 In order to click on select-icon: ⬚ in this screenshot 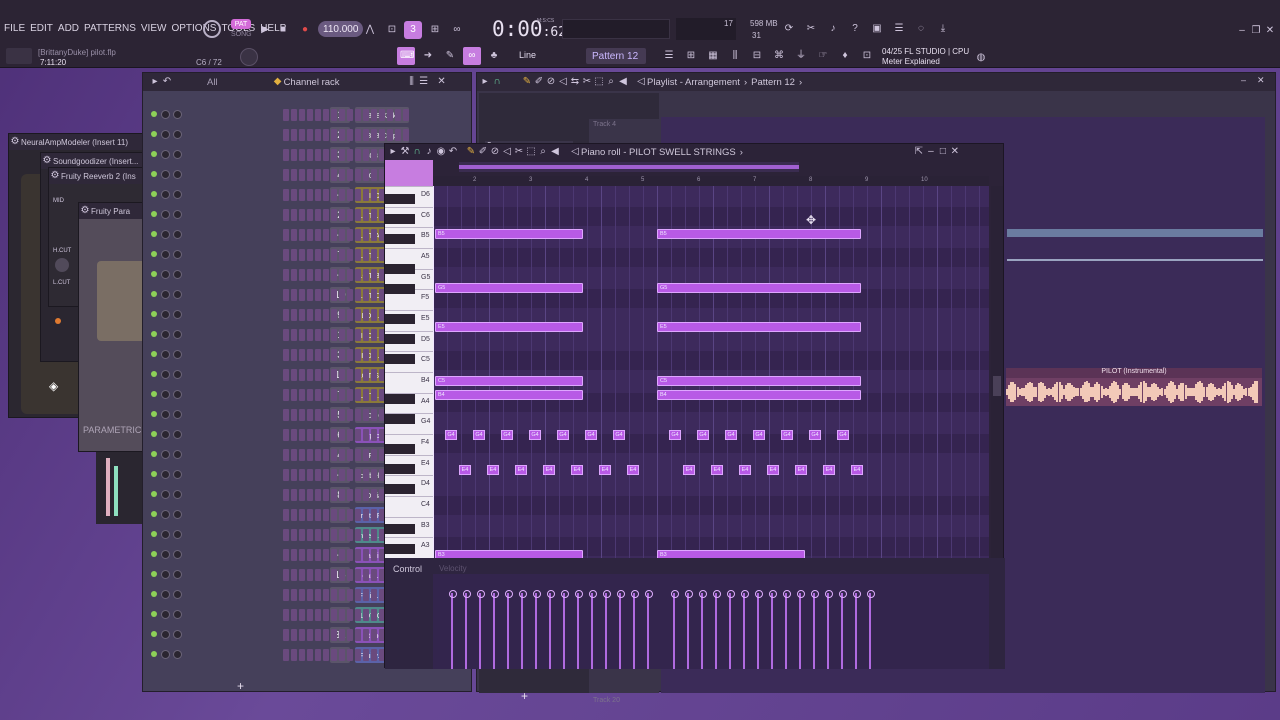, I will do `click(531, 152)`.